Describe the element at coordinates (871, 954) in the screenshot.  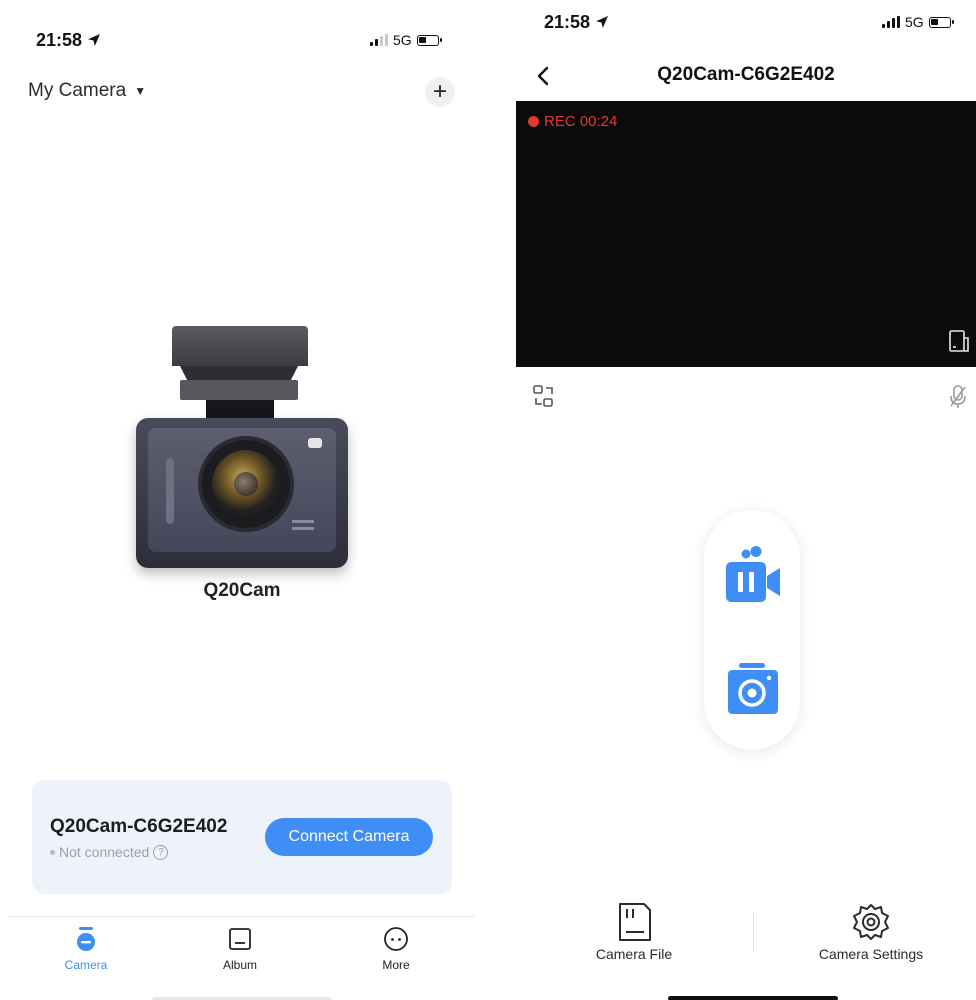
I see `camera-settings-label: Camera Settings` at that location.